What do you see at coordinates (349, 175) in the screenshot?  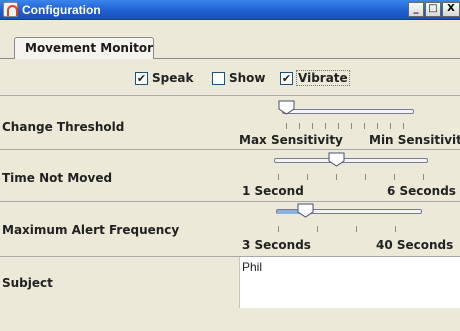 I see `time-not-moved-slider: 1 Second 6 Seconds` at bounding box center [349, 175].